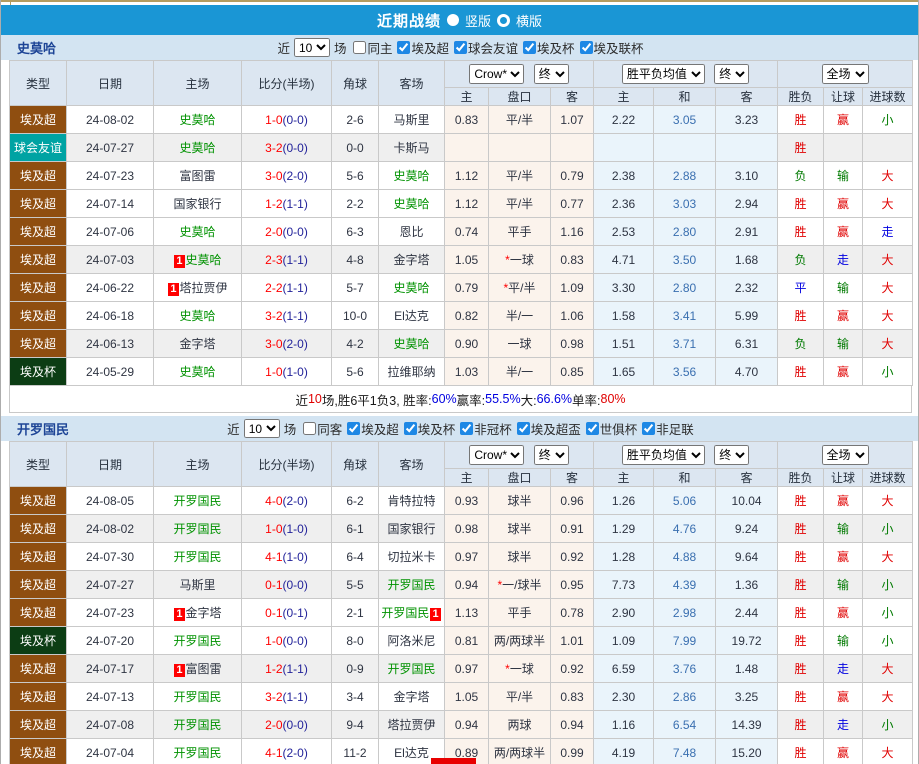 The height and width of the screenshot is (764, 919). I want to click on goals-result-cell: 大, so click(888, 696).